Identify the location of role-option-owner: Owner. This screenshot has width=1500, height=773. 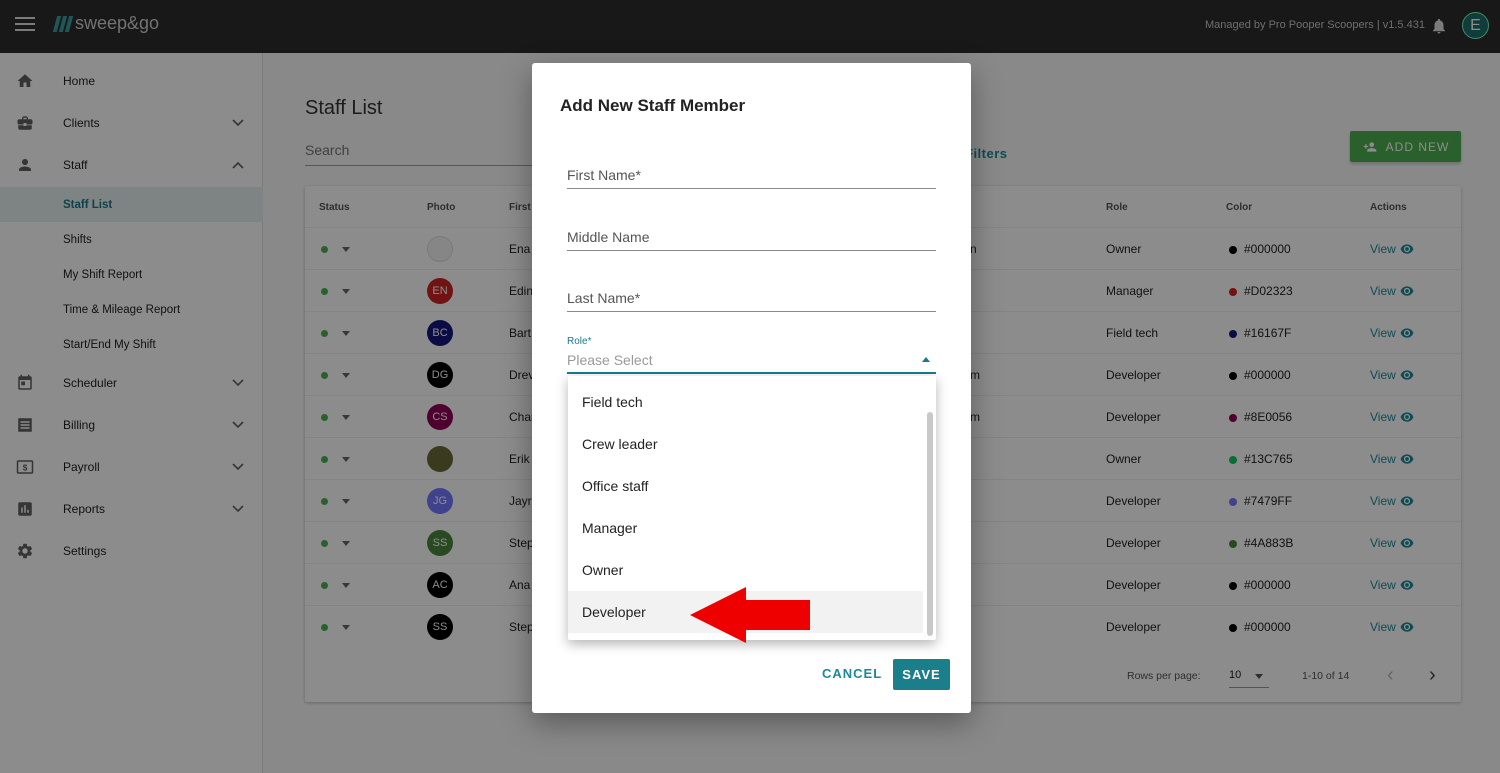
(745, 570).